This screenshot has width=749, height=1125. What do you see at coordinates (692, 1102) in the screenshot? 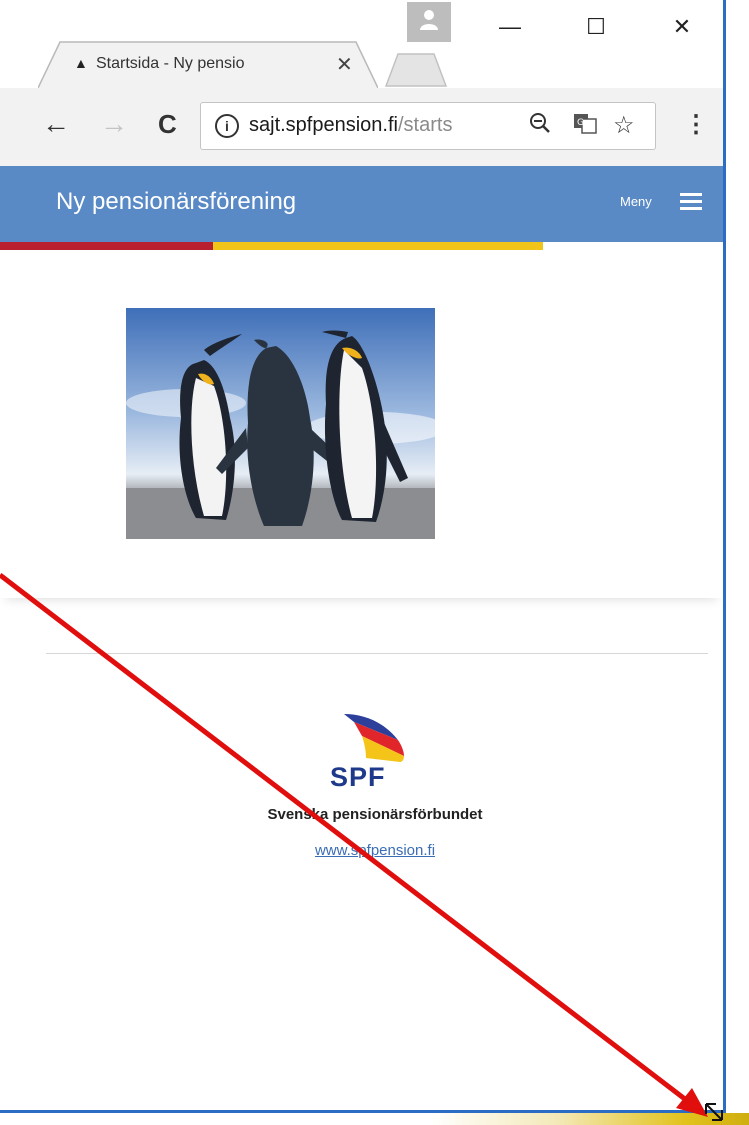
I see `red-arrow-head` at bounding box center [692, 1102].